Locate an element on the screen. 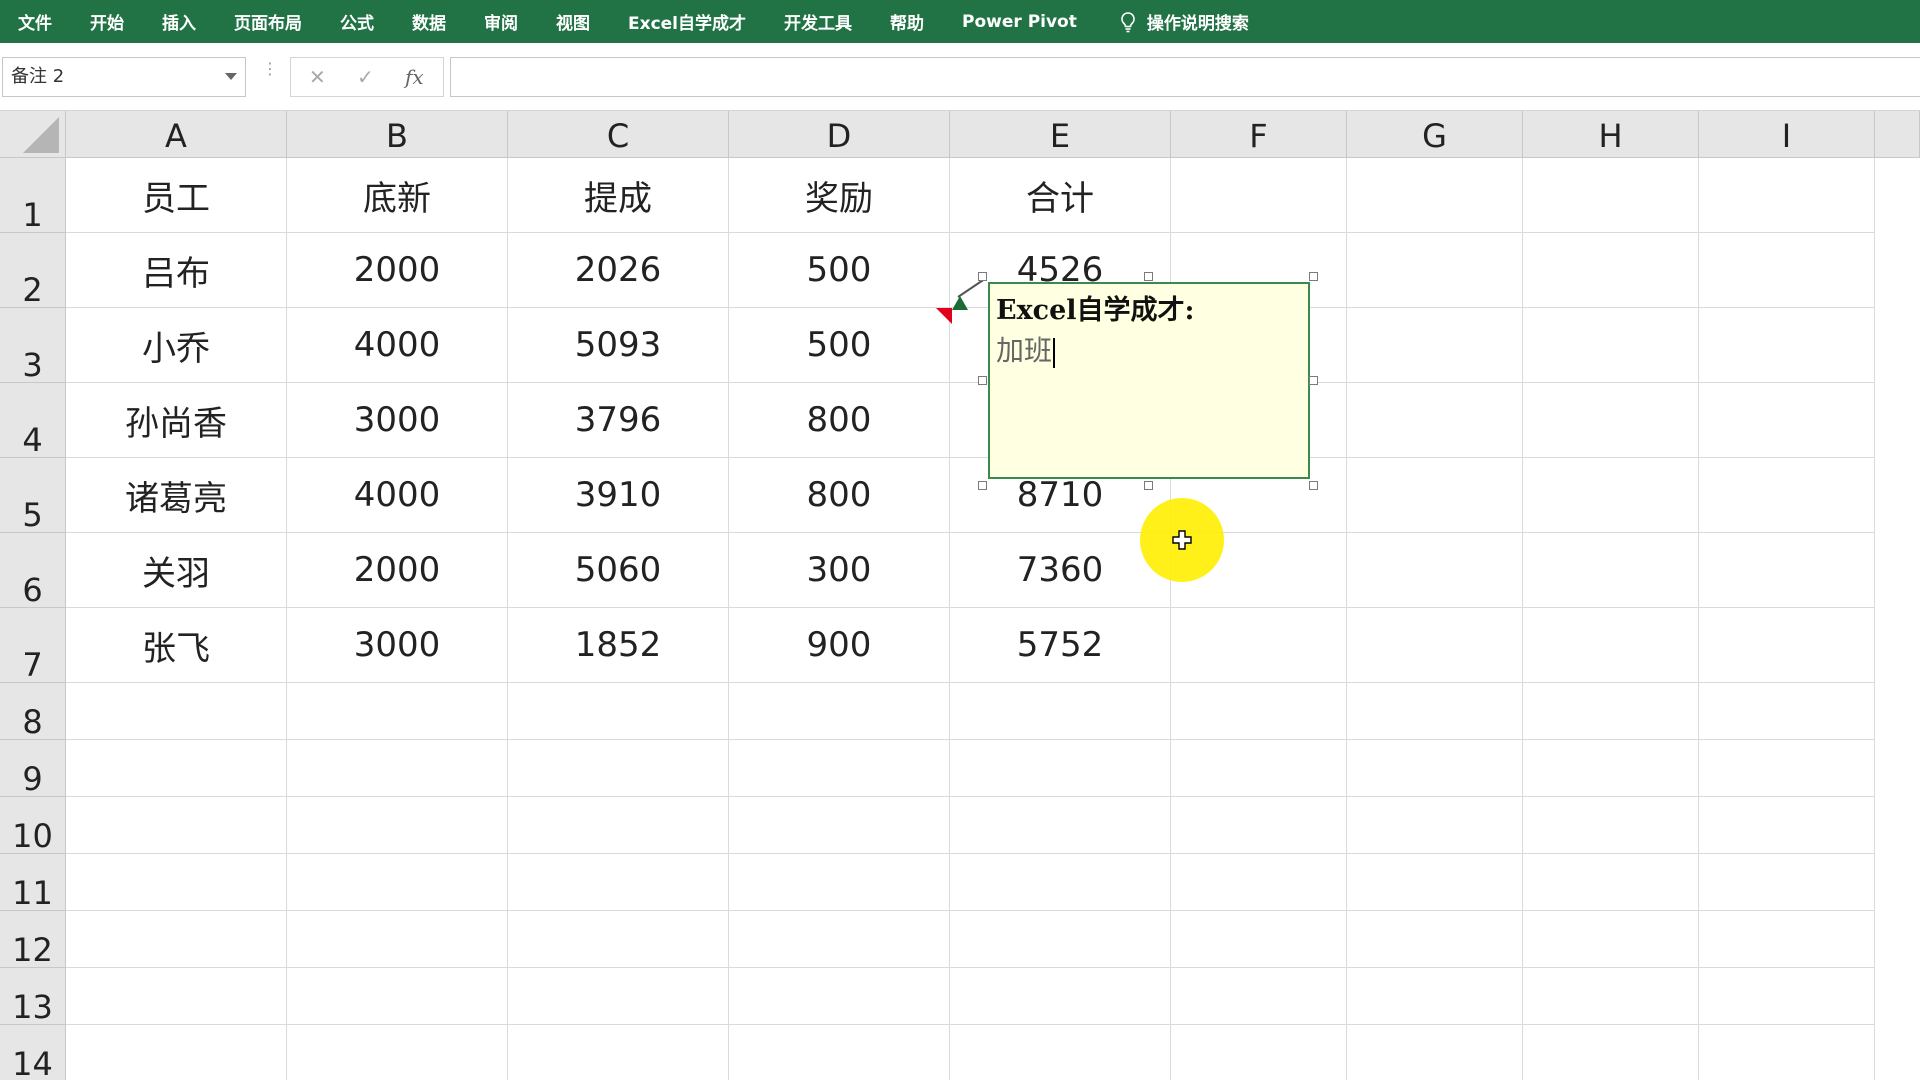 This screenshot has width=1920, height=1080. cell-H14 is located at coordinates (1611, 1052).